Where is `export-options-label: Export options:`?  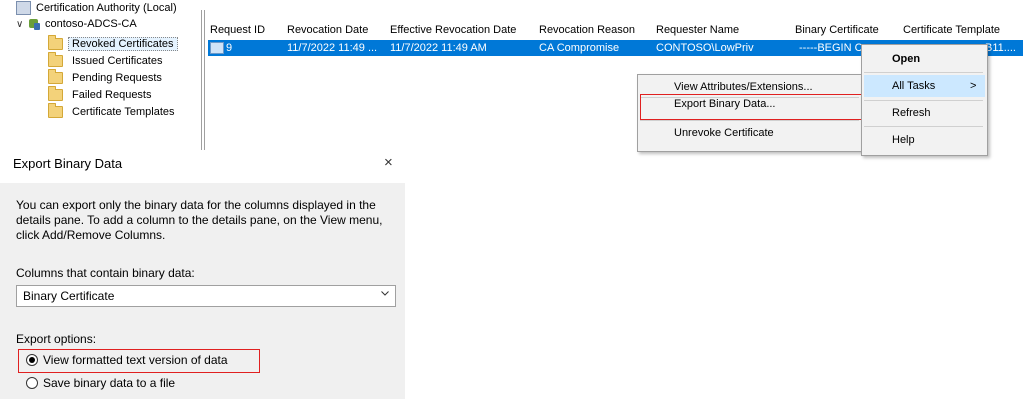
export-options-label: Export options: is located at coordinates (56, 339).